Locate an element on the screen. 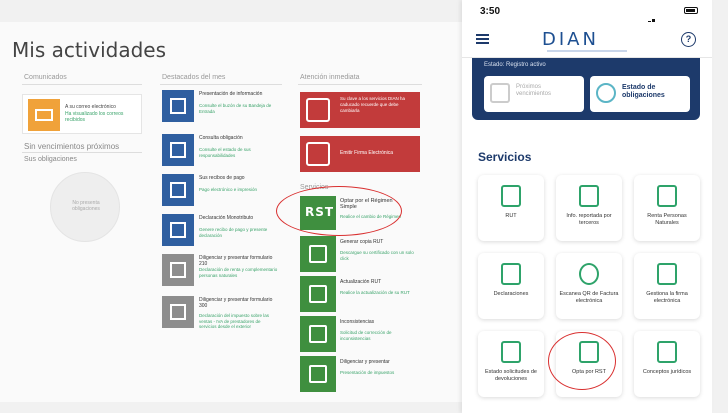 The width and height of the screenshot is (728, 413). service-label: Estado solicitudes de devoluciones is located at coordinates (511, 375).